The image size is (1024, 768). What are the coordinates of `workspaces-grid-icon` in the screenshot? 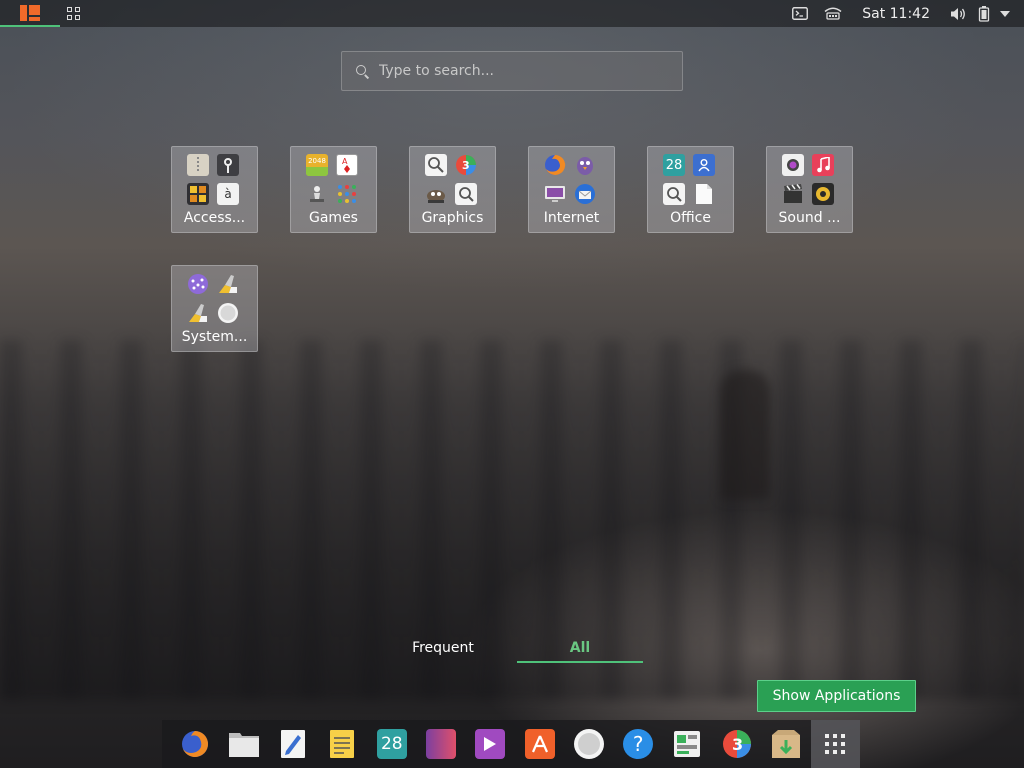 It's located at (73, 13).